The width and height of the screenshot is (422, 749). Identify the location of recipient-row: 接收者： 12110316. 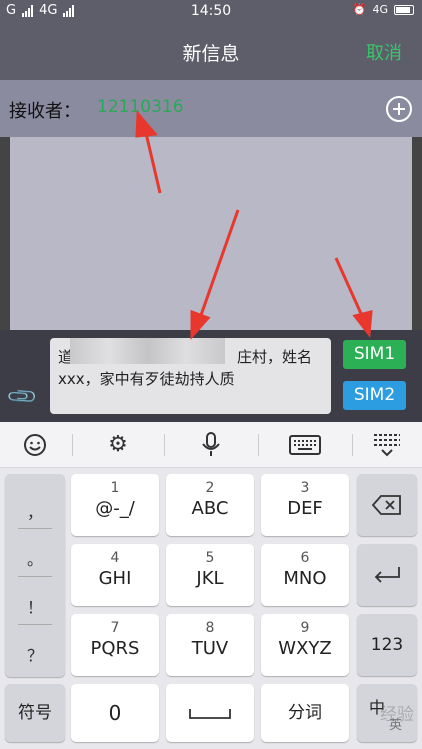
(211, 108).